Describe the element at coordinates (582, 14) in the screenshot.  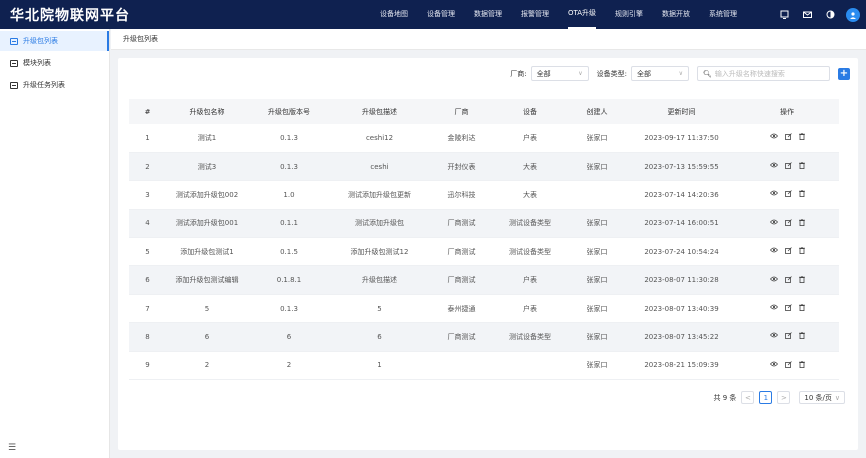
I see `nav-item-4: OTA升级` at that location.